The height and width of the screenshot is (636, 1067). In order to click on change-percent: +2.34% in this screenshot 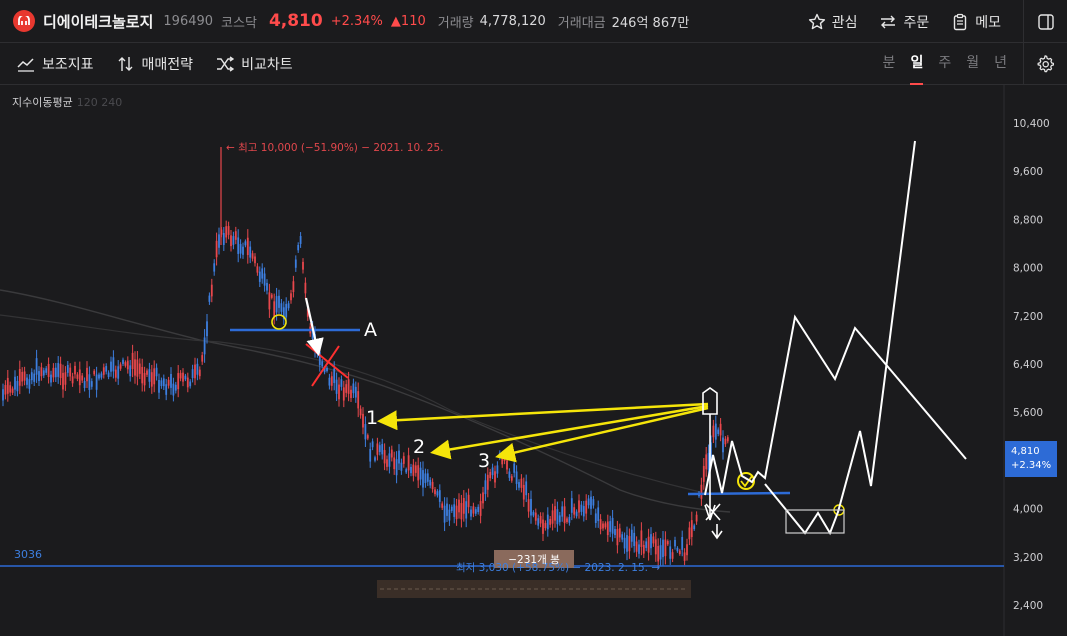, I will do `click(356, 21)`.